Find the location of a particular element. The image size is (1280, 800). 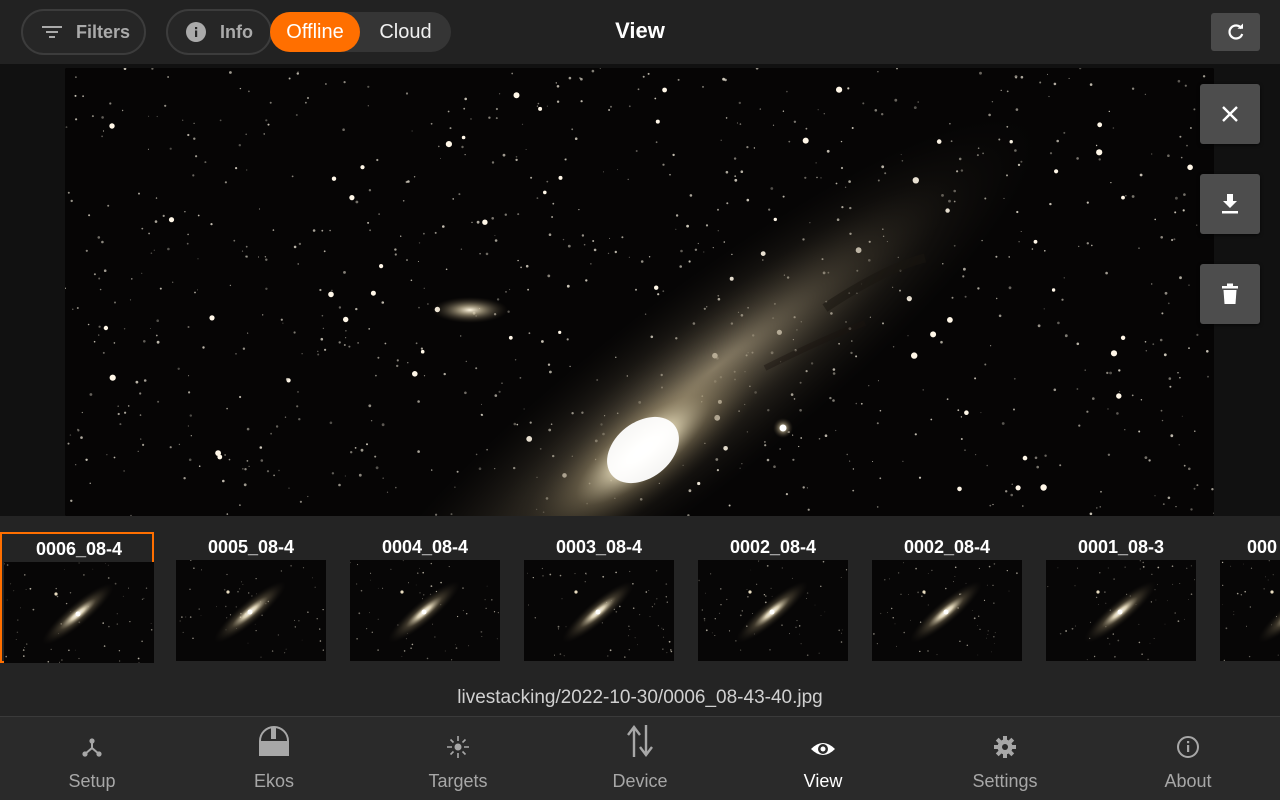

nav-label: Settings is located at coordinates (1005, 781).